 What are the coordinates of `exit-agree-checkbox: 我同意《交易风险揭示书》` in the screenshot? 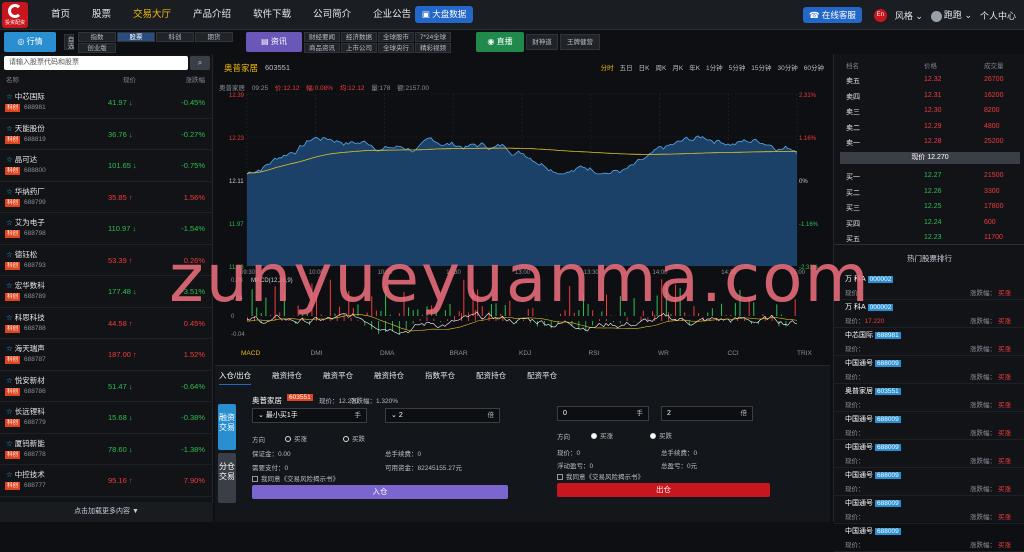 It's located at (600, 476).